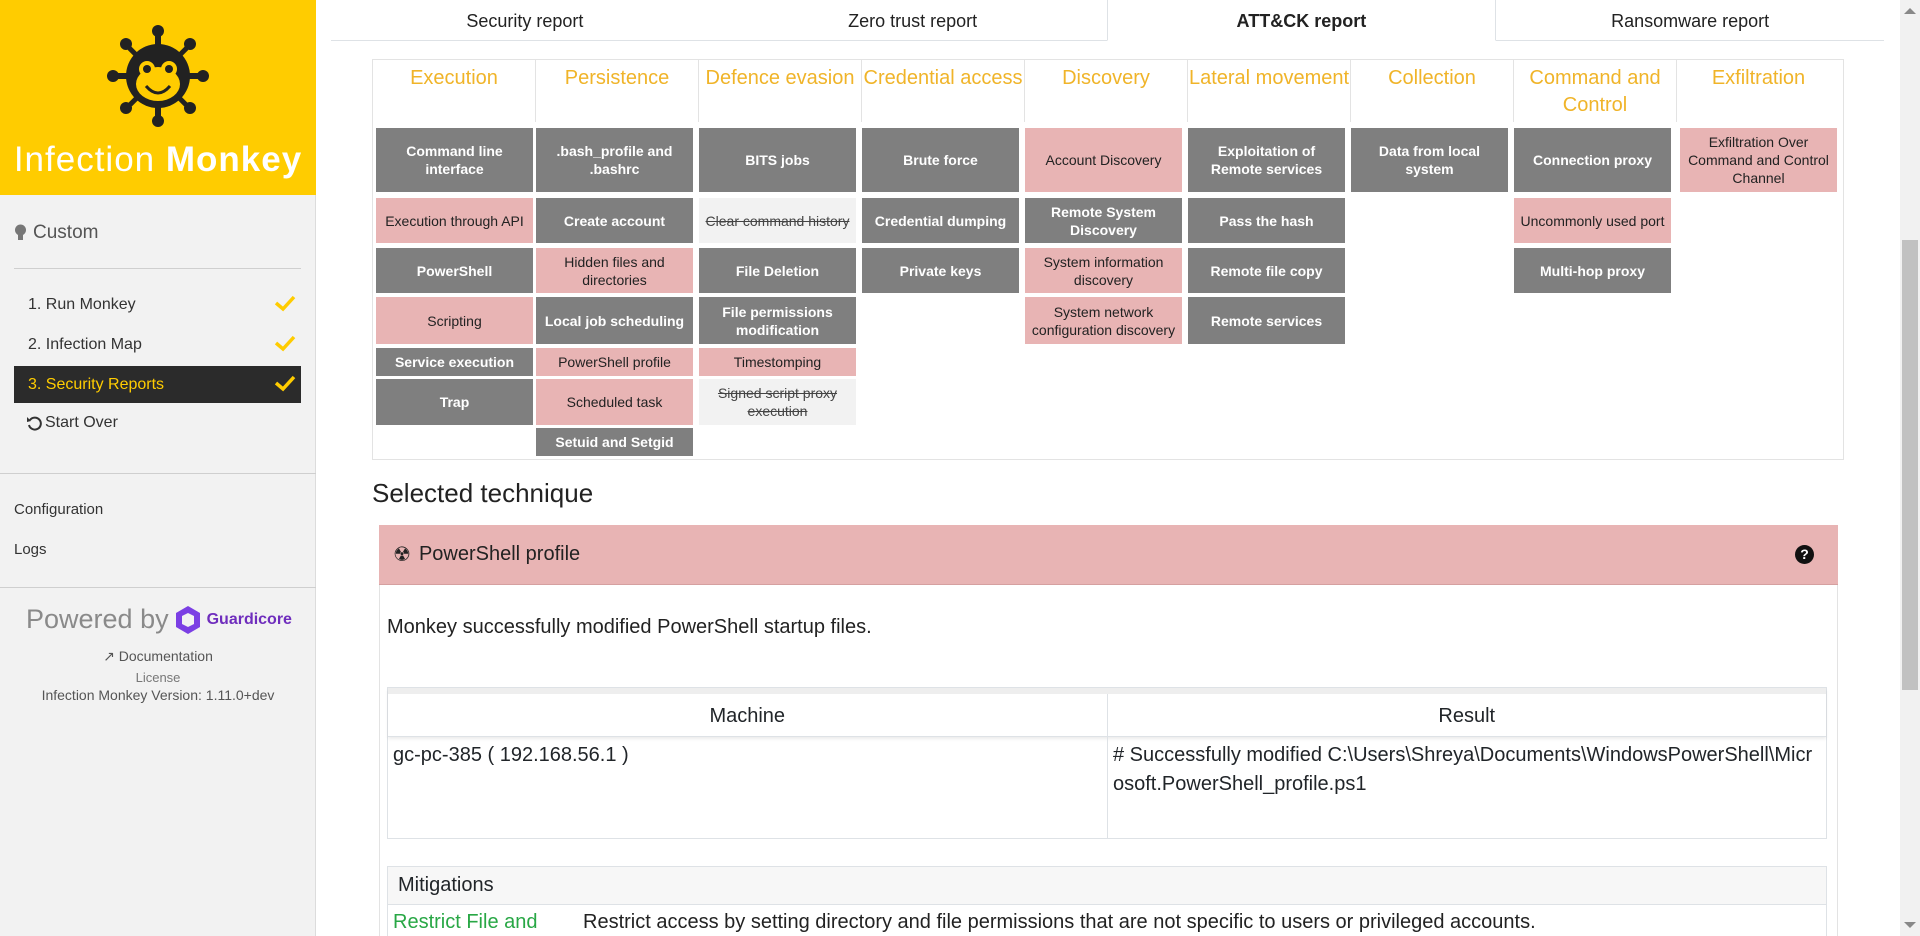  Describe the element at coordinates (1266, 270) in the screenshot. I see `technique-cell: Remote file copy` at that location.